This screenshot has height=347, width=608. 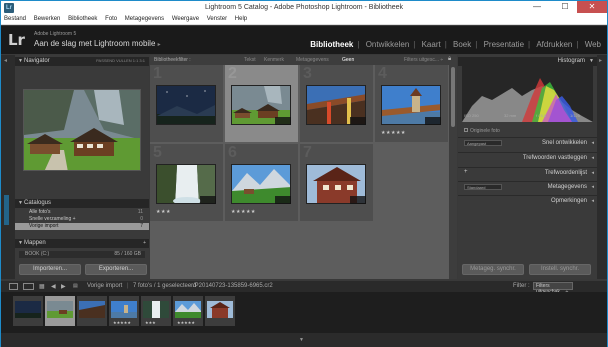 What do you see at coordinates (541, 115) in the screenshot?
I see `exif-aperture: f / 5,6` at bounding box center [541, 115].